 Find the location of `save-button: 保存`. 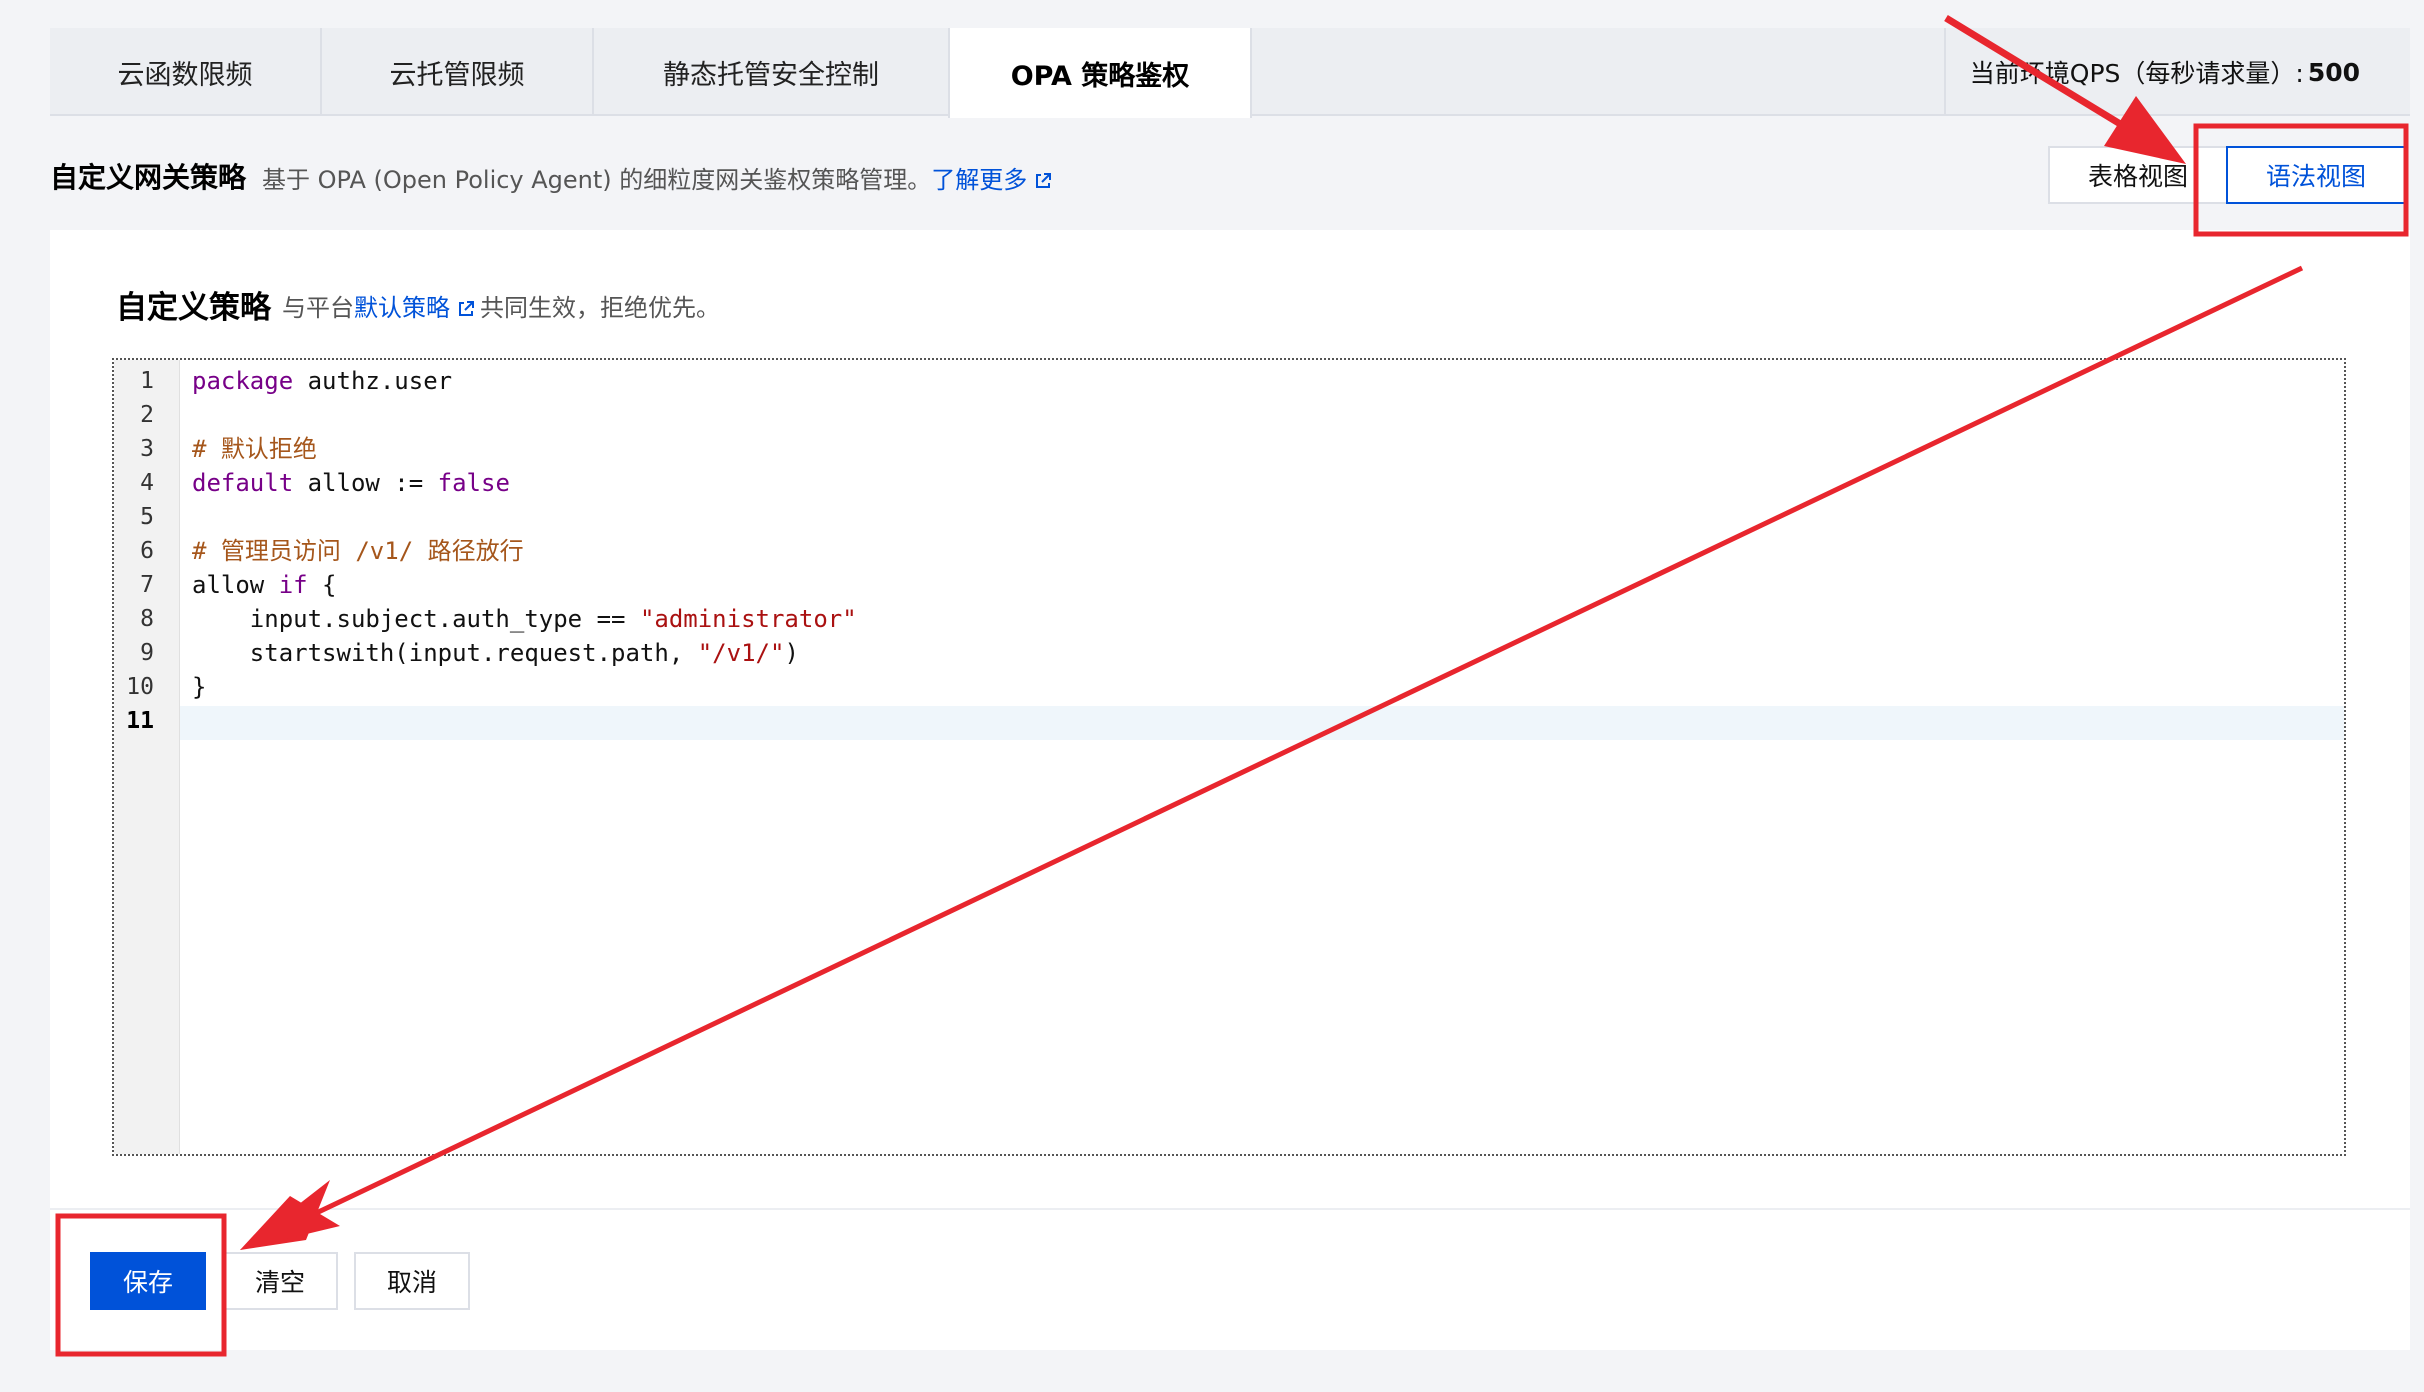

save-button: 保存 is located at coordinates (148, 1281).